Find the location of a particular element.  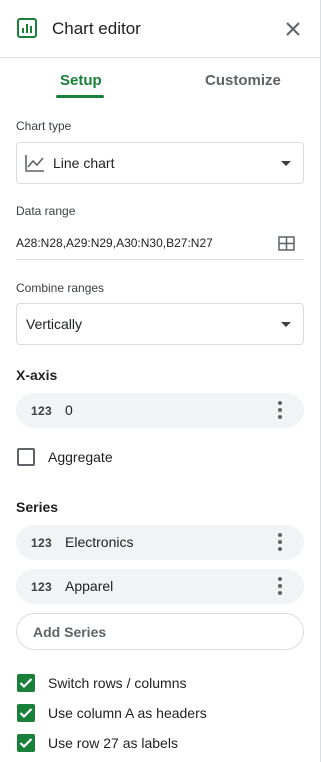

series-item-apparel: 123 Apparel is located at coordinates (160, 586).